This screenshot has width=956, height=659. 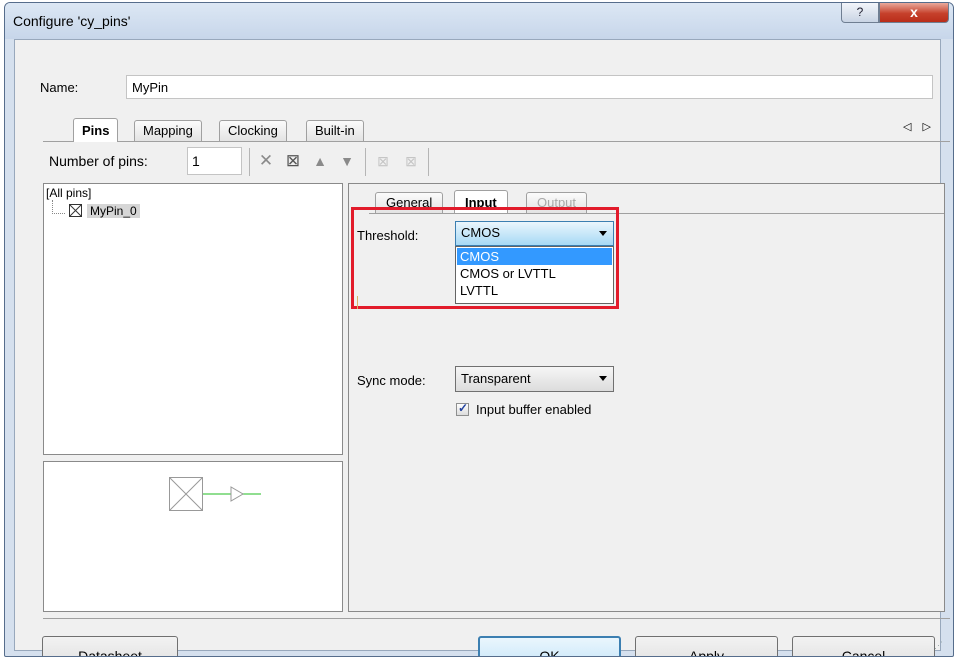 I want to click on number-of-pins-field, so click(x=214, y=161).